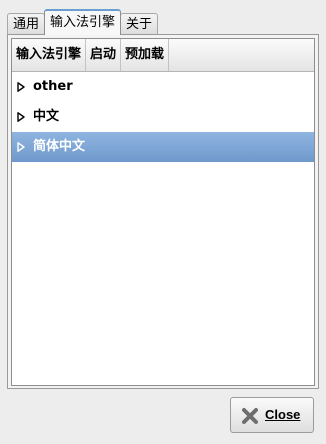 The height and width of the screenshot is (444, 326). I want to click on close-button: Close, so click(272, 415).